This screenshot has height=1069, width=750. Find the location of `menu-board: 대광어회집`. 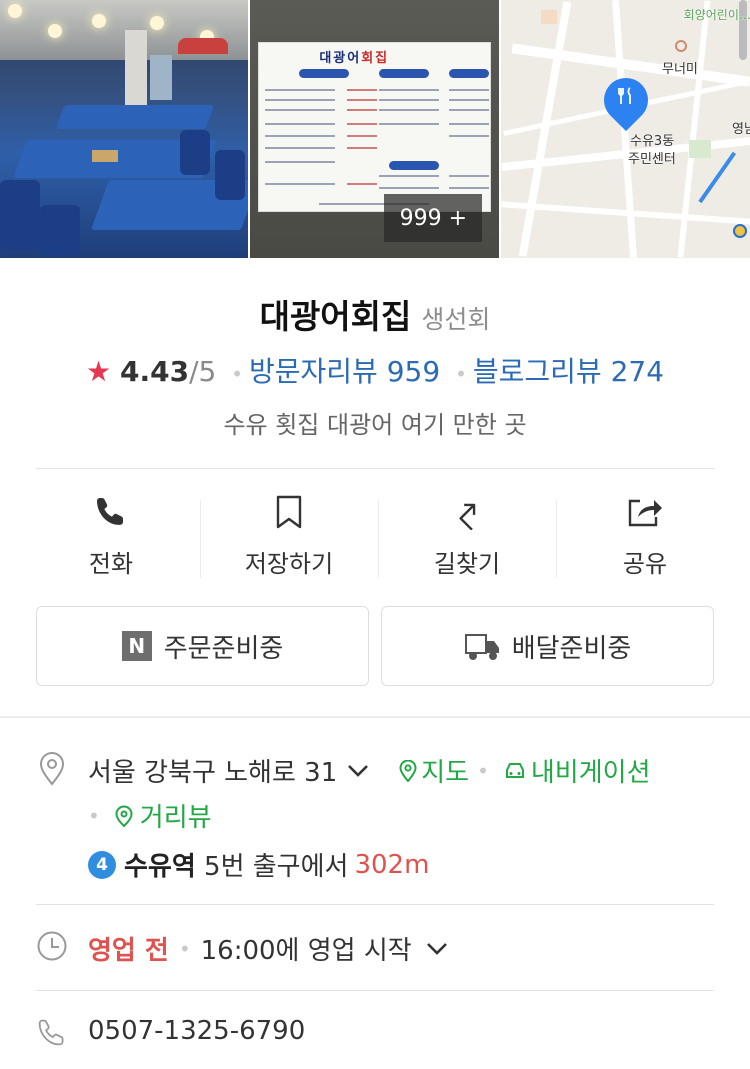

menu-board: 대광어회집 is located at coordinates (375, 127).